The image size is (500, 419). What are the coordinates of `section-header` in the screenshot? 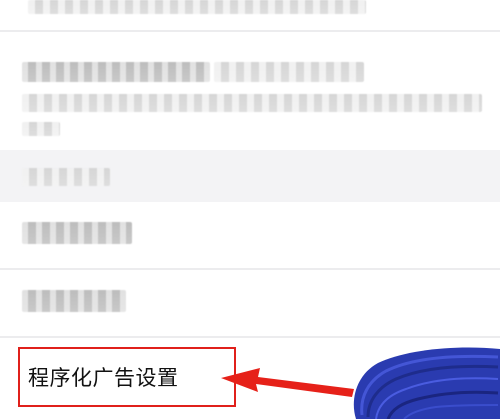 It's located at (250, 176).